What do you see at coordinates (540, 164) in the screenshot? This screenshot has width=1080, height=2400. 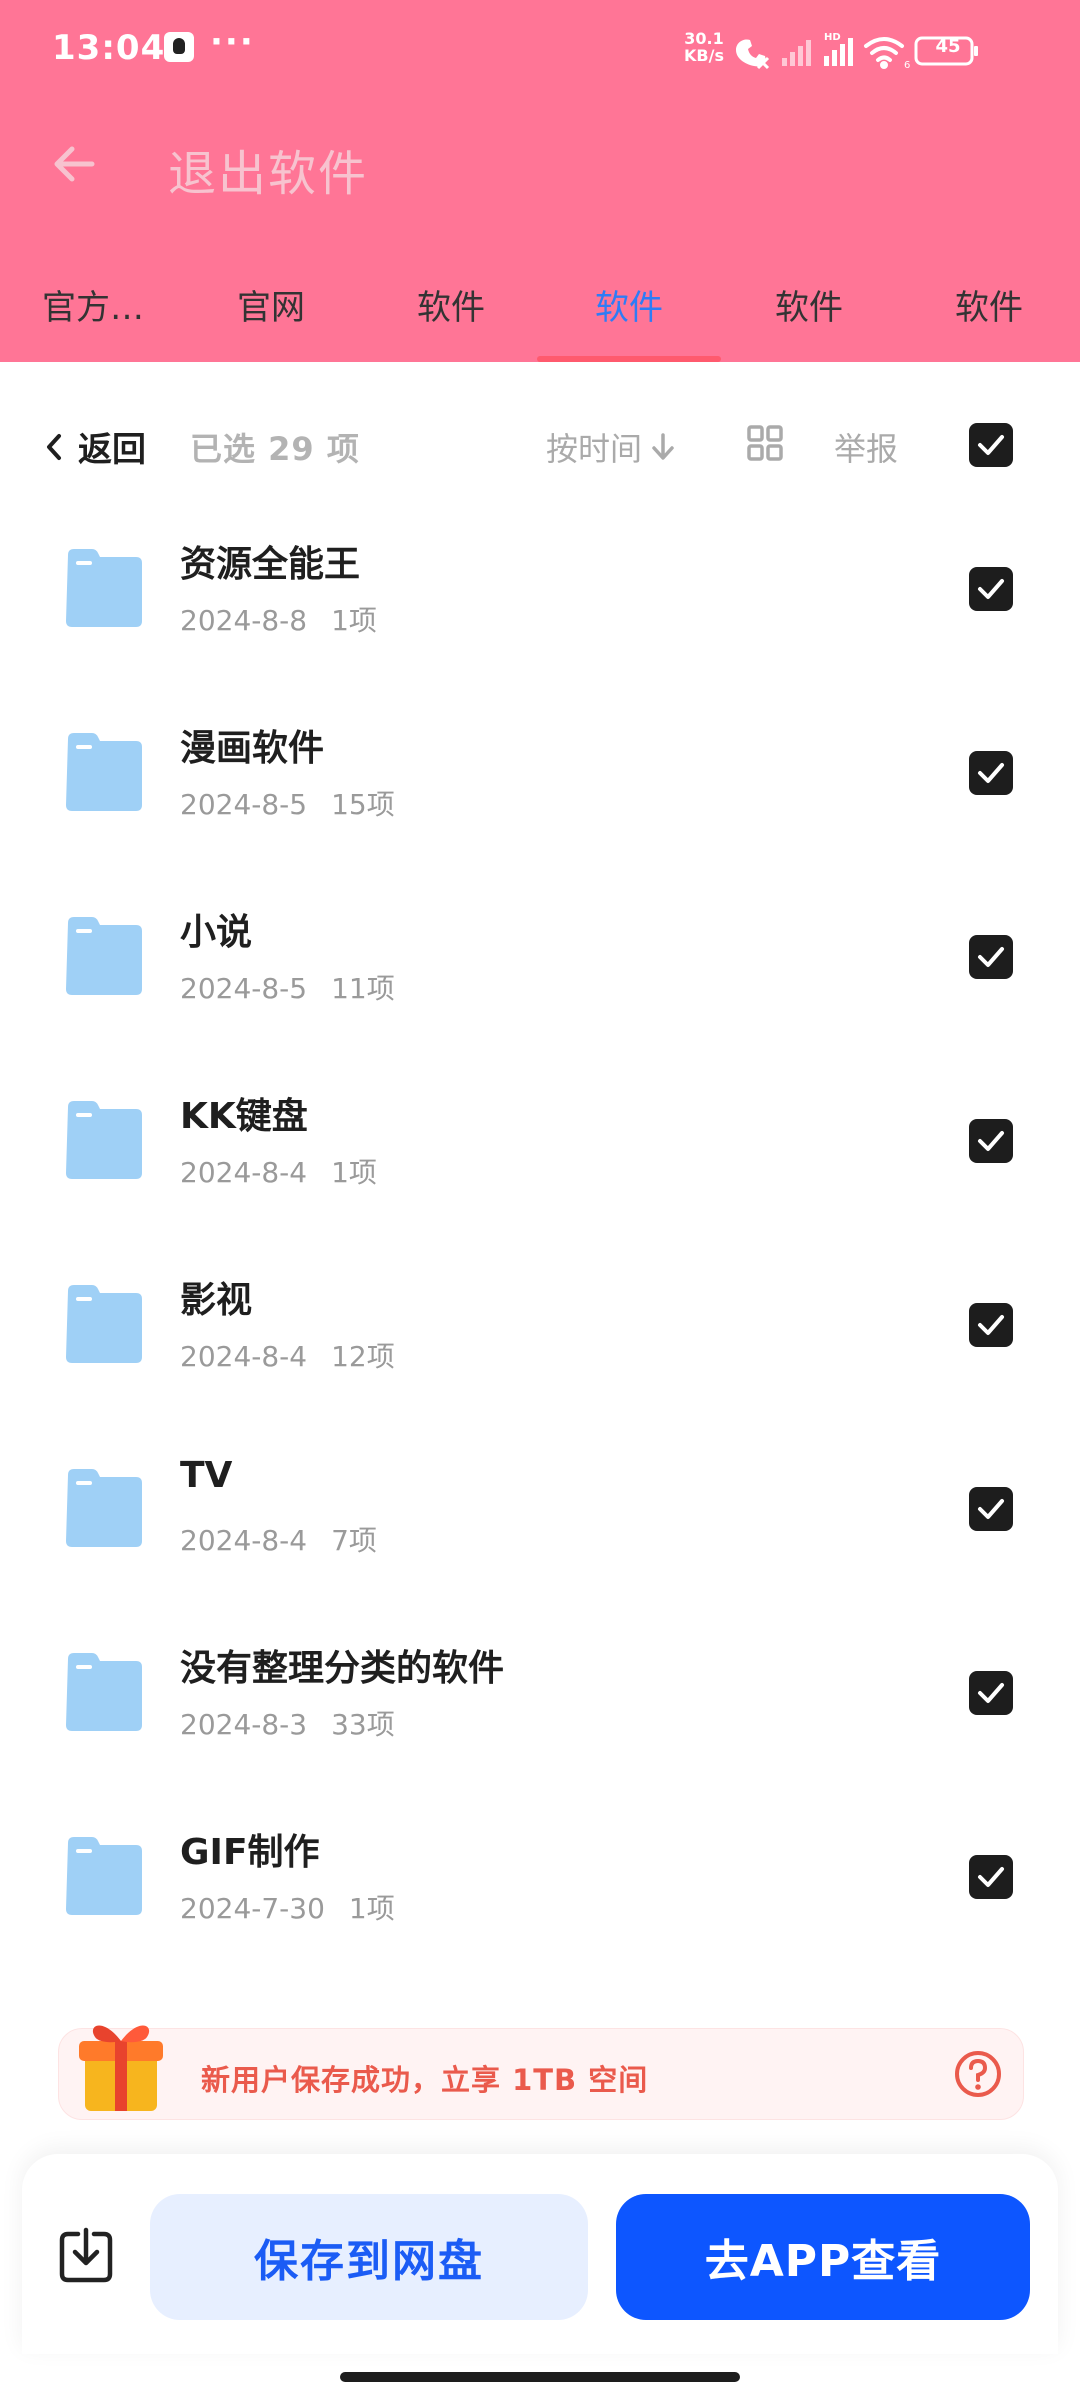 I see `title-row: 退出软件` at bounding box center [540, 164].